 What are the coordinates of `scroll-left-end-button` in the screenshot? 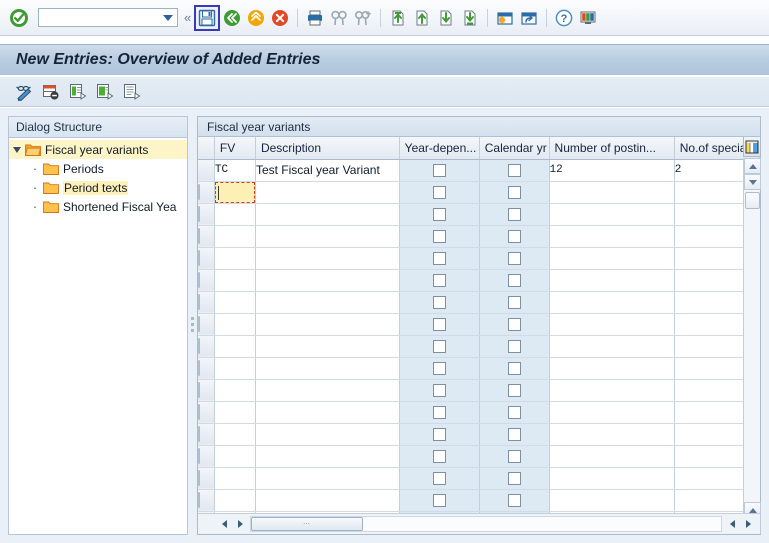 It's located at (732, 524).